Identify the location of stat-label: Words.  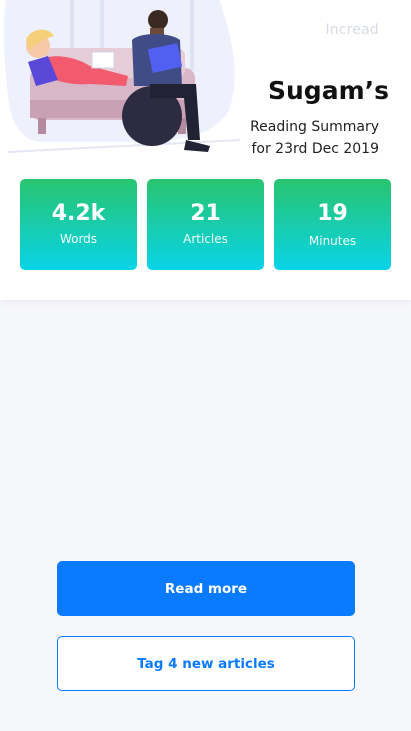
(78, 239).